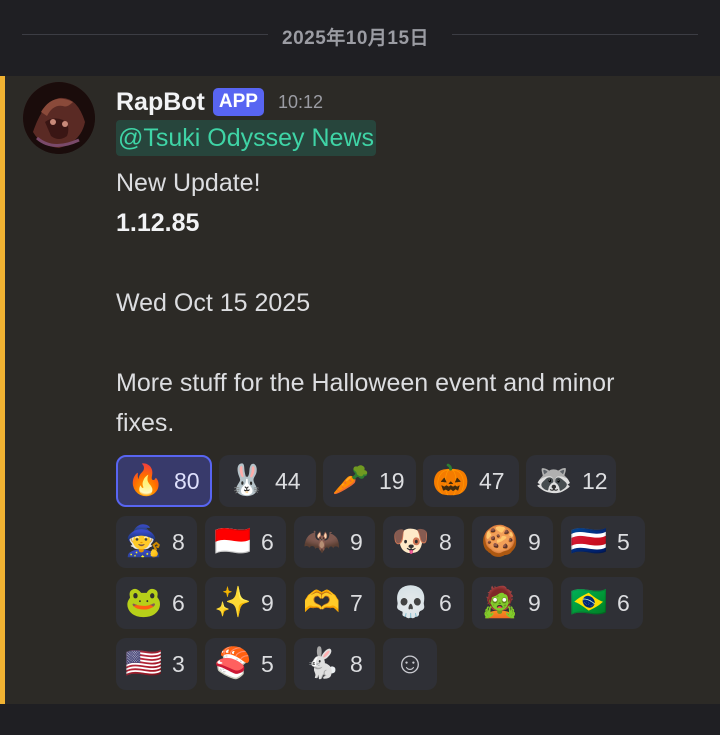 This screenshot has width=720, height=735. What do you see at coordinates (351, 480) in the screenshot?
I see `carrot-bunny-icon: 🥕` at bounding box center [351, 480].